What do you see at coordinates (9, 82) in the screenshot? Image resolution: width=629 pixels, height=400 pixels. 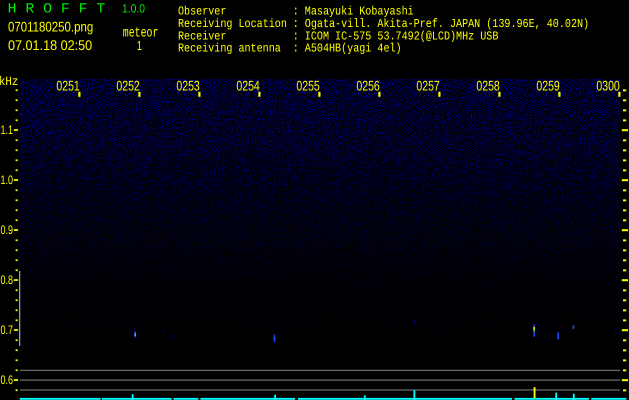 I see `svg-text: kHz` at bounding box center [9, 82].